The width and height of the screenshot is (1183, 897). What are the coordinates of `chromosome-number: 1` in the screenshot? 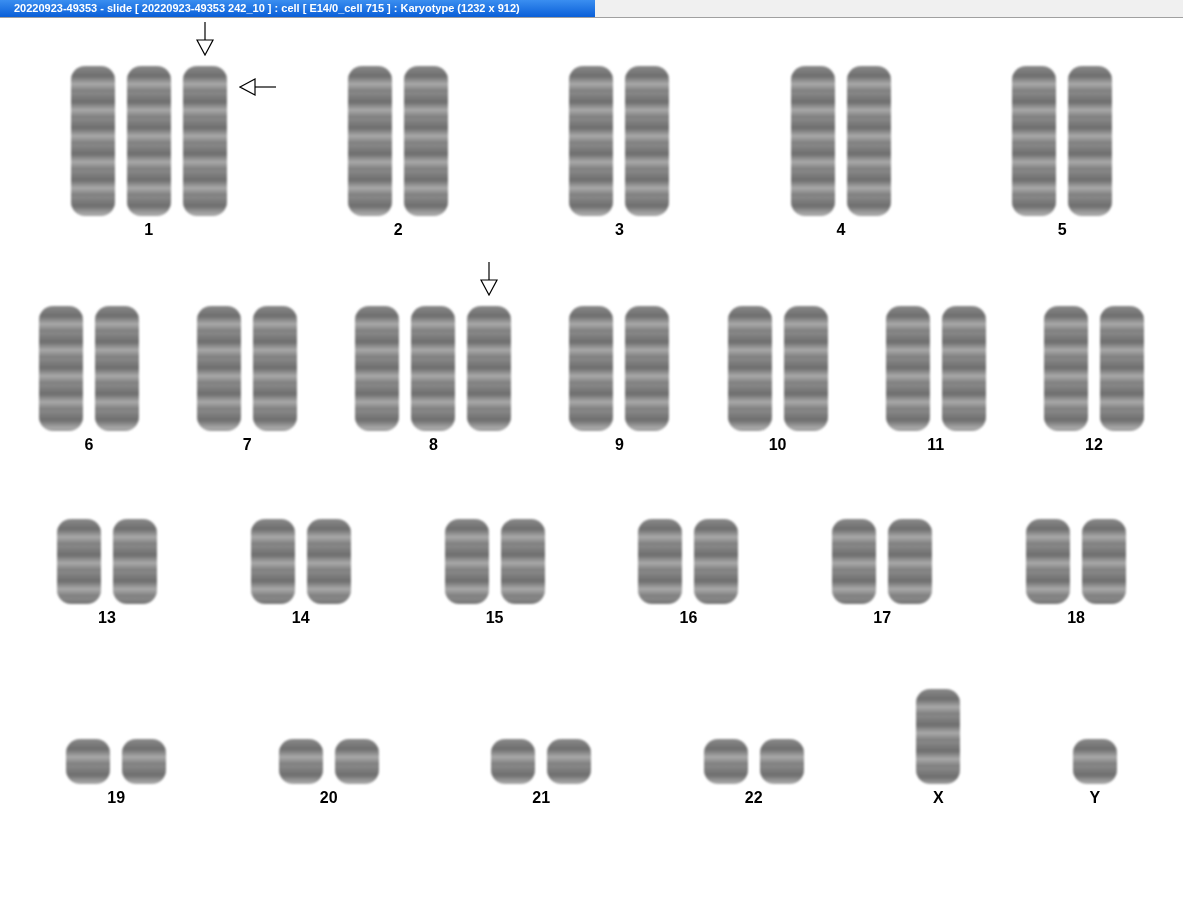 It's located at (149, 230).